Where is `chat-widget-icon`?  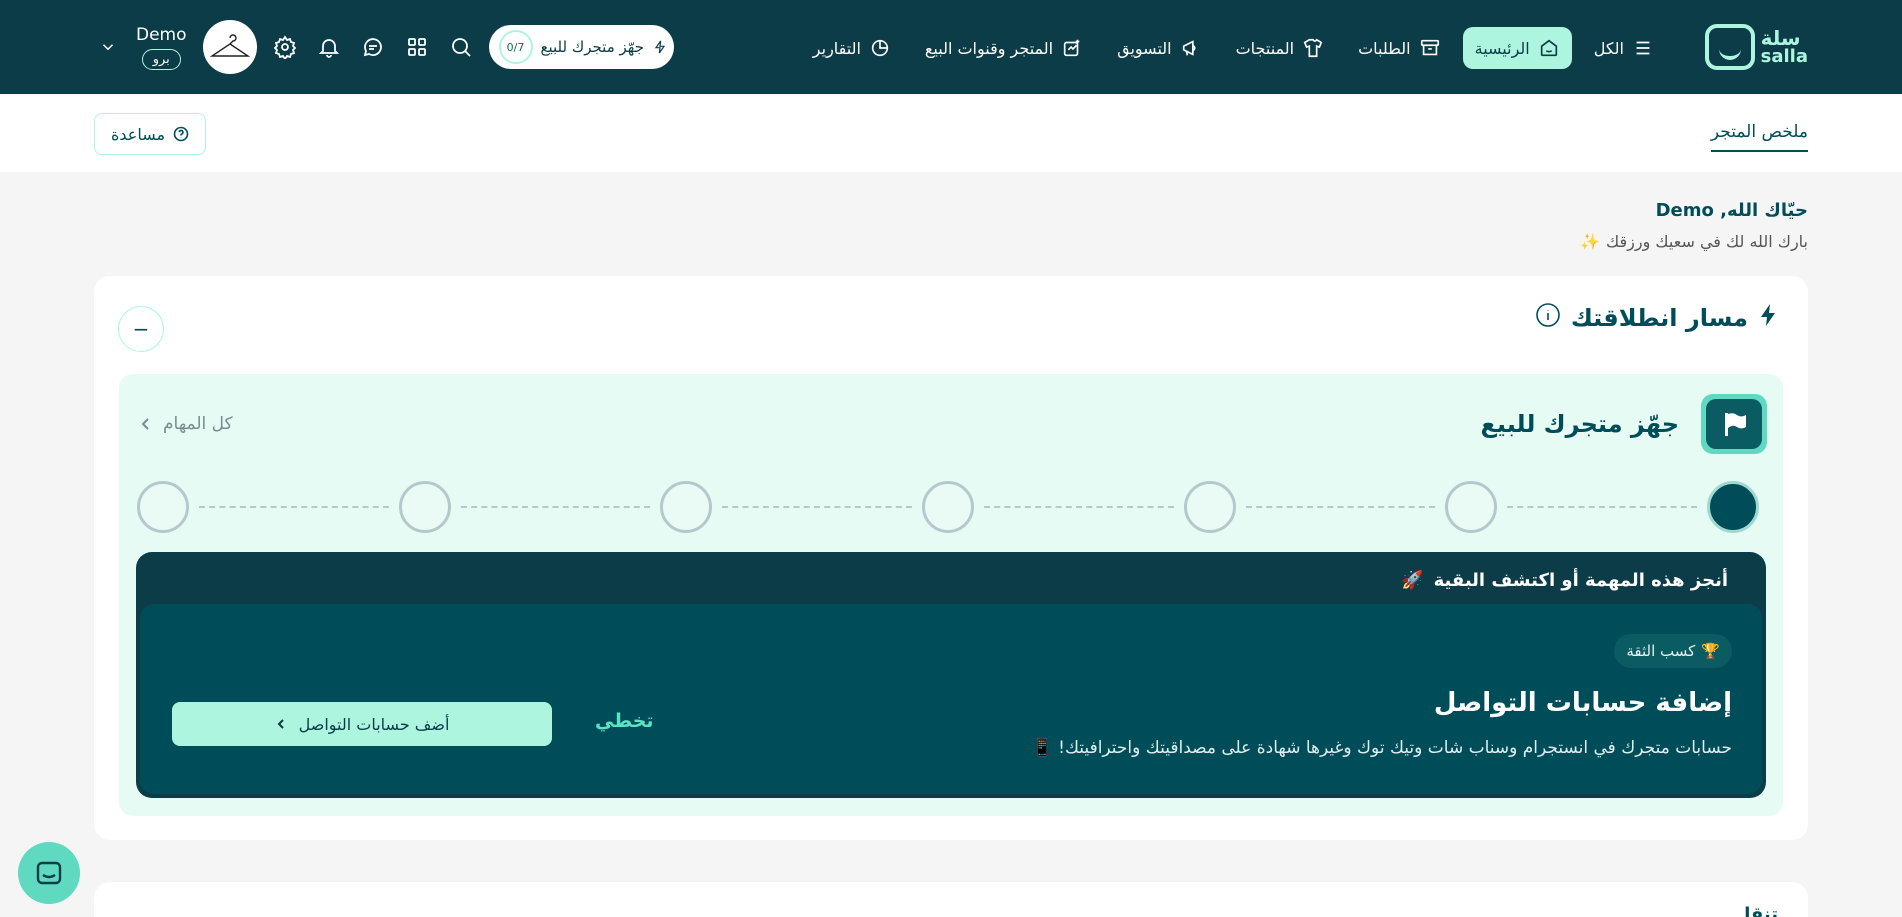
chat-widget-icon is located at coordinates (49, 873).